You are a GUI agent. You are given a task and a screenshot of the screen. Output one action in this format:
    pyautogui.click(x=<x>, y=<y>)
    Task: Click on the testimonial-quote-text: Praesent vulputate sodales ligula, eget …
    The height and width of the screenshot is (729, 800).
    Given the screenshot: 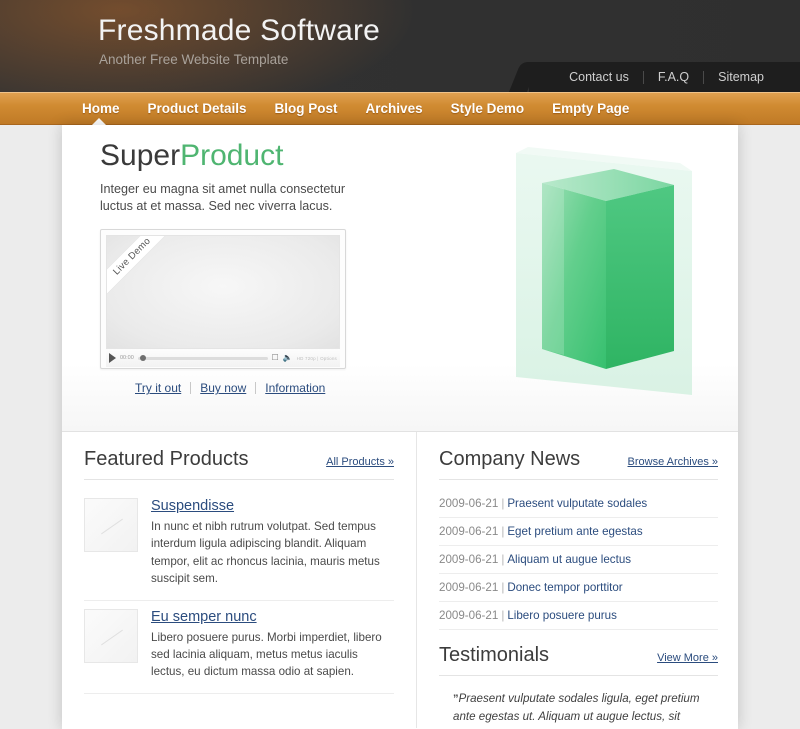 What is the action you would take?
    pyautogui.click(x=576, y=710)
    